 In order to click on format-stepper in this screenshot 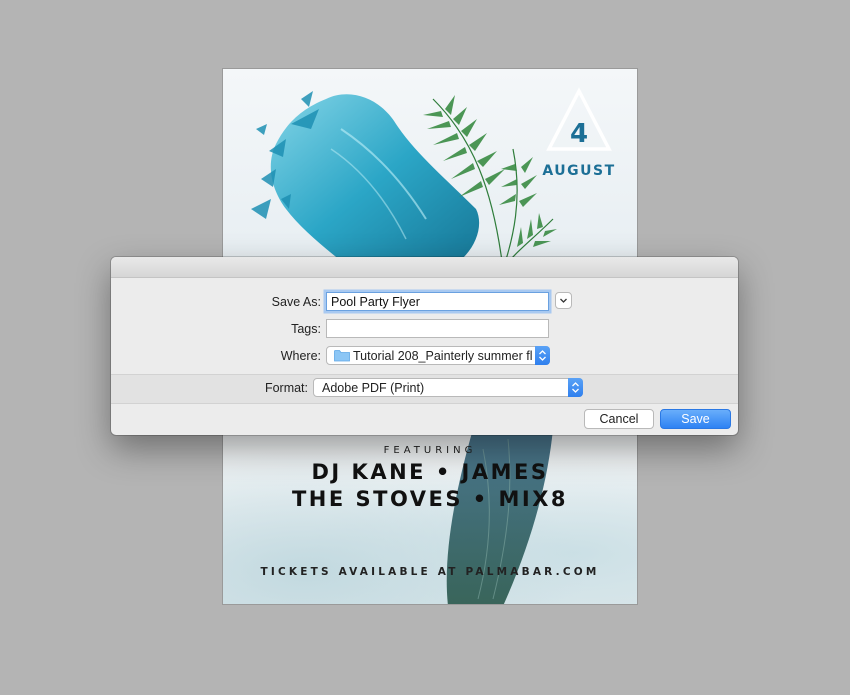, I will do `click(575, 387)`.